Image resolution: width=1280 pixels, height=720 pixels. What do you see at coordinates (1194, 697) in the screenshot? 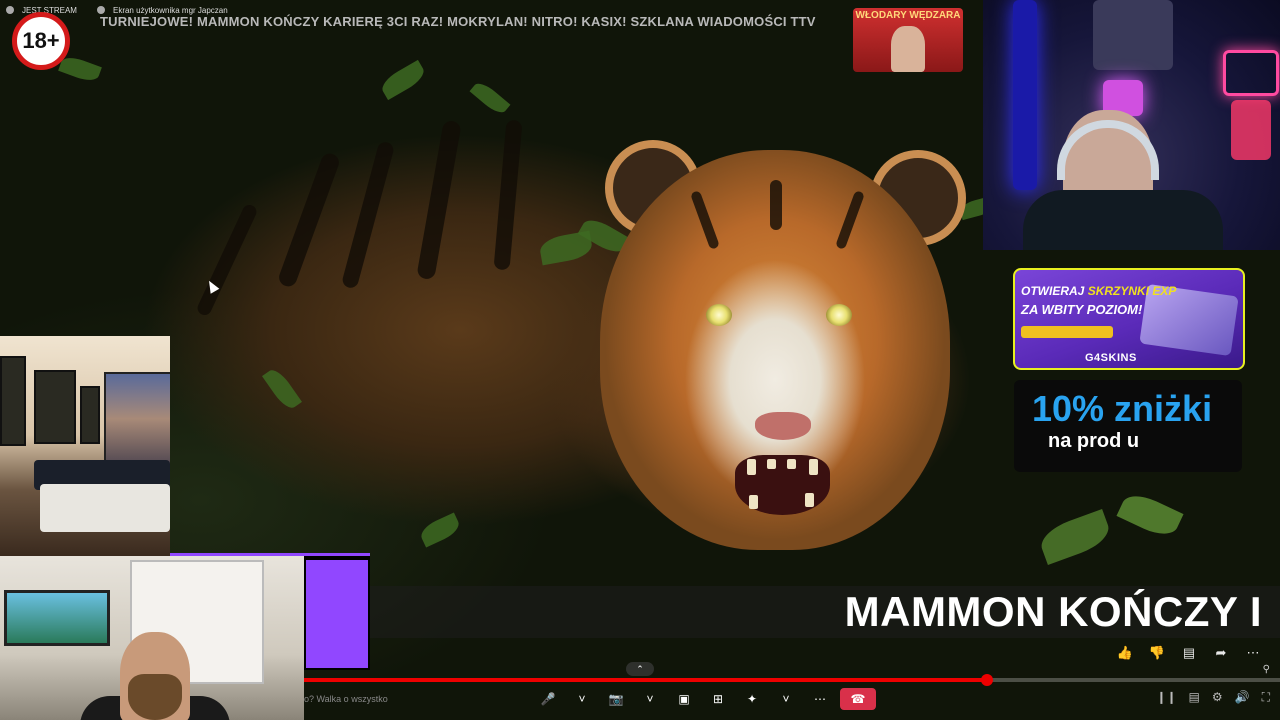
I see `subtitles-icon: ▤` at bounding box center [1194, 697].